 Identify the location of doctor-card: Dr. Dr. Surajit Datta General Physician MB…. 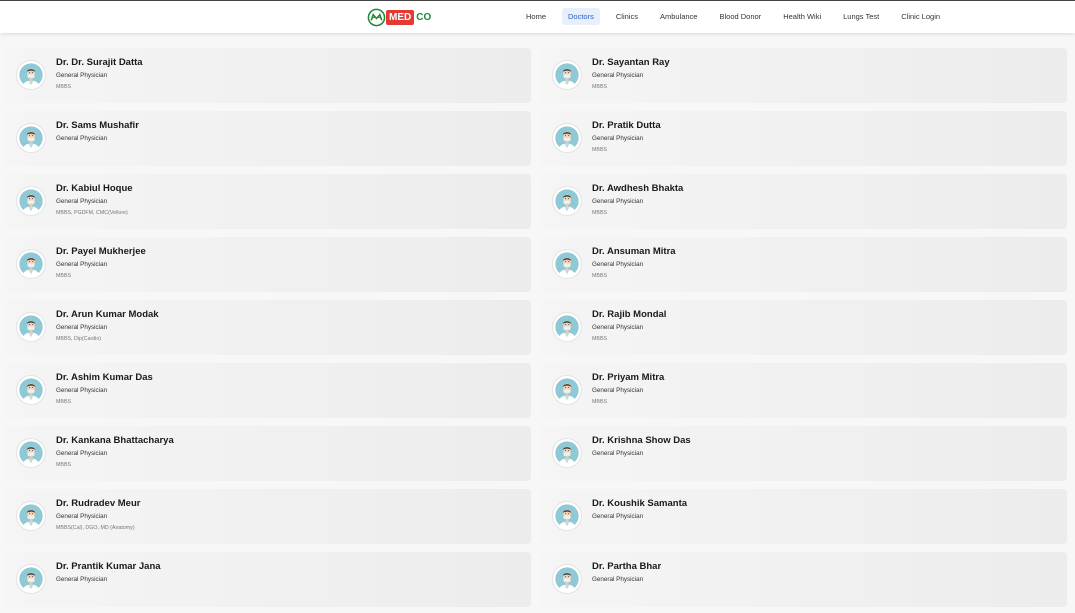
(268, 75).